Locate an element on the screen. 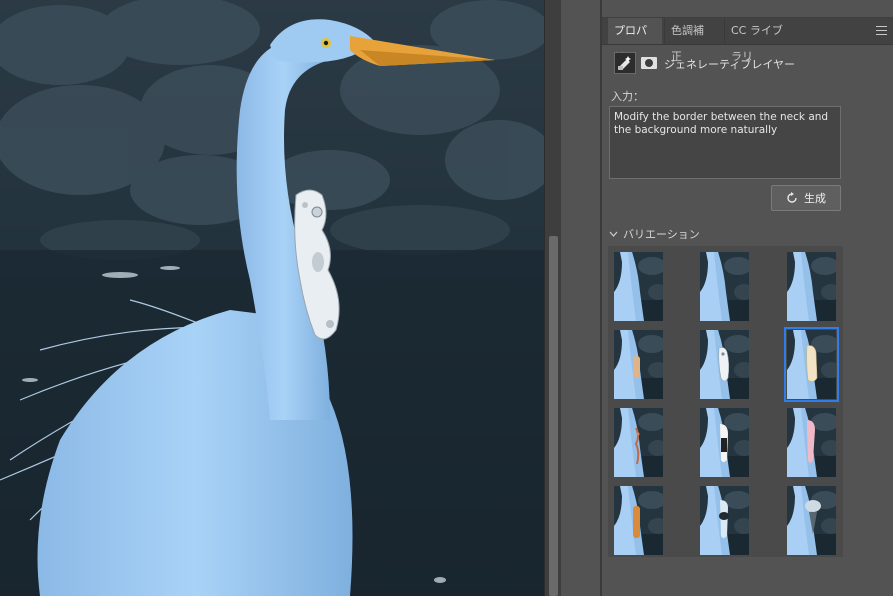 This screenshot has height=596, width=893. tab-cc-libraries: CC ライブラリ is located at coordinates (759, 40).